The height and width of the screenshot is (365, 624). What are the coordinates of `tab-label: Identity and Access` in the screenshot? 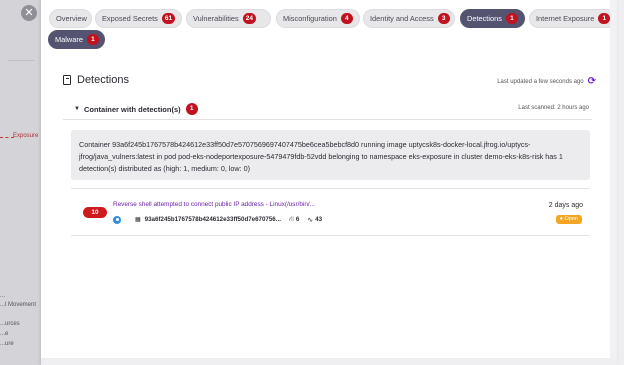 It's located at (402, 18).